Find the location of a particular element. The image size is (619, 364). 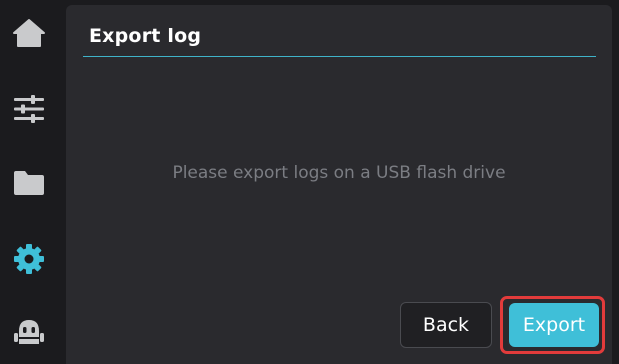

sidebar-item-controls is located at coordinates (29, 109).